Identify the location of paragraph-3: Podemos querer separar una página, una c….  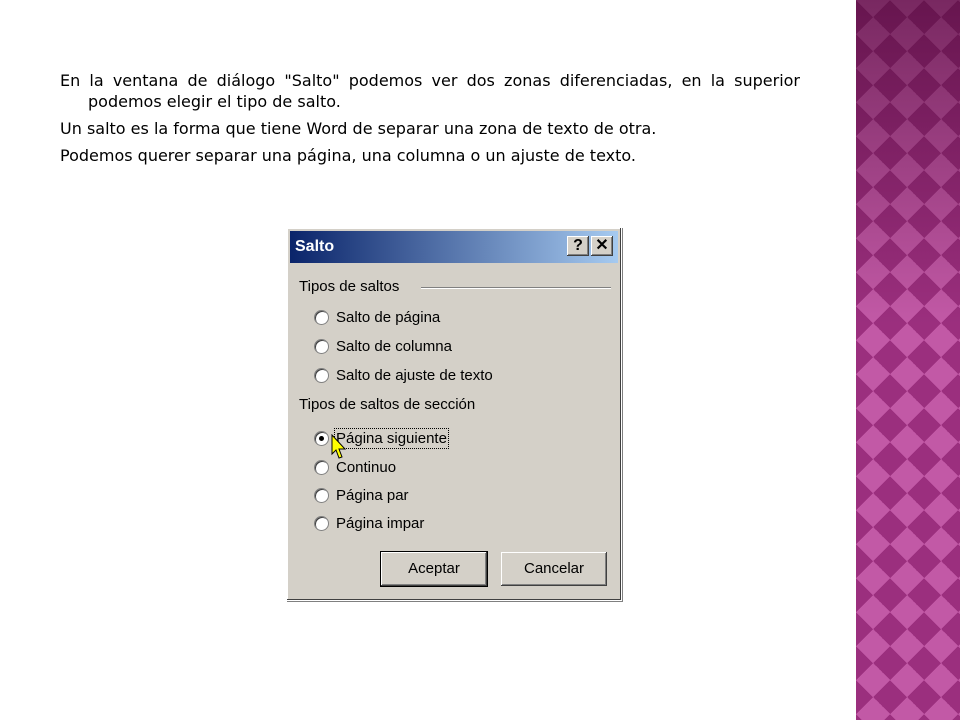
(348, 155).